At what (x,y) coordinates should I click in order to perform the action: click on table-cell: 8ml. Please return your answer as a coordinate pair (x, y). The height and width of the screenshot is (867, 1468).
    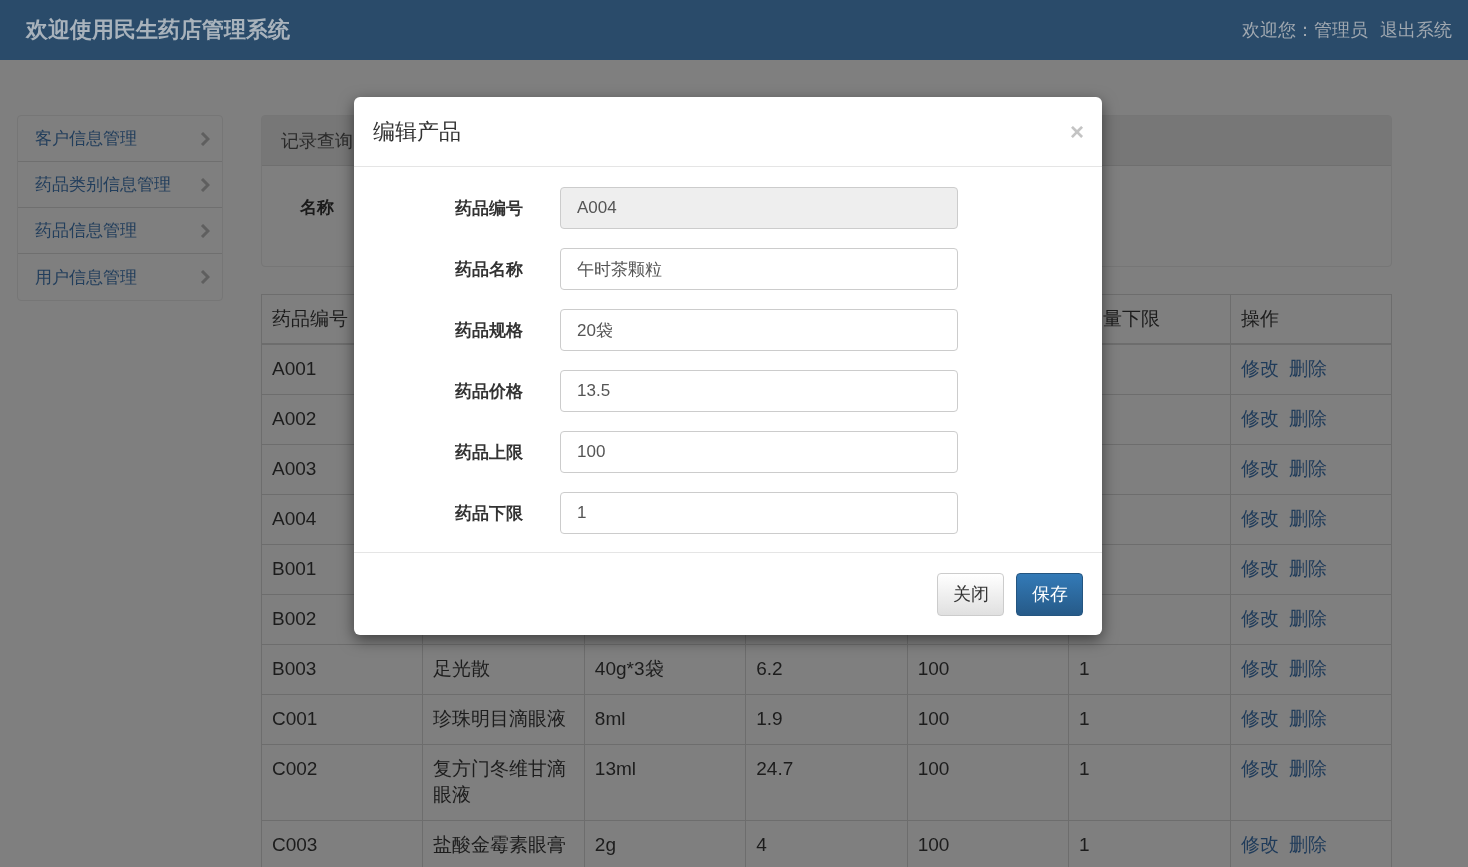
    Looking at the image, I should click on (665, 719).